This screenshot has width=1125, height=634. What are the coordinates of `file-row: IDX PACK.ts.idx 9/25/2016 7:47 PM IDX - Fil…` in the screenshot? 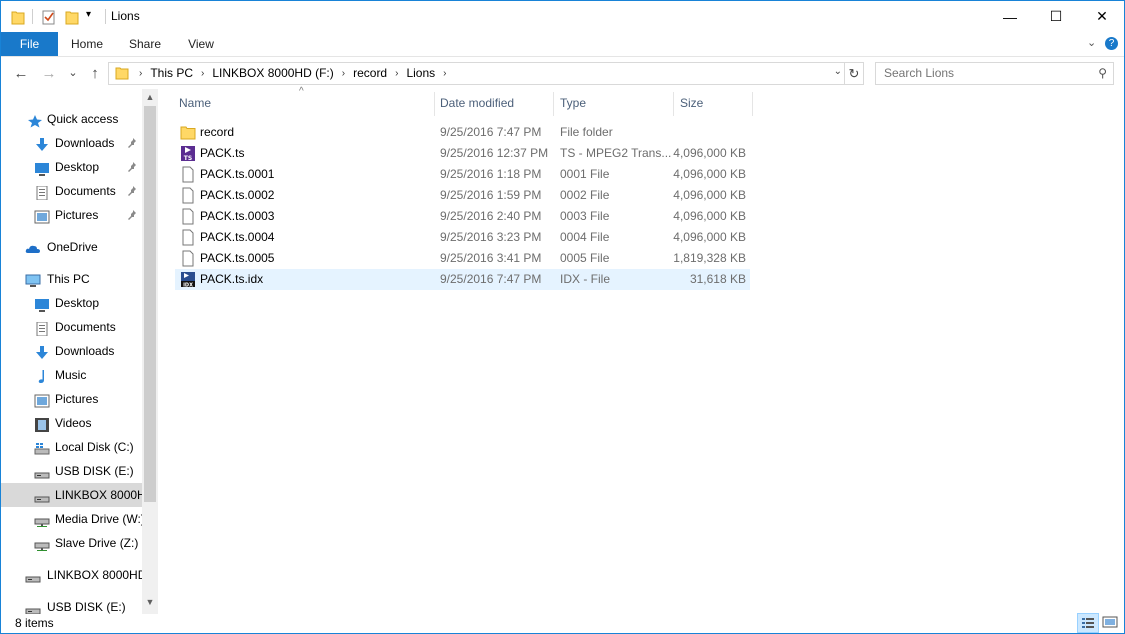 It's located at (462, 279).